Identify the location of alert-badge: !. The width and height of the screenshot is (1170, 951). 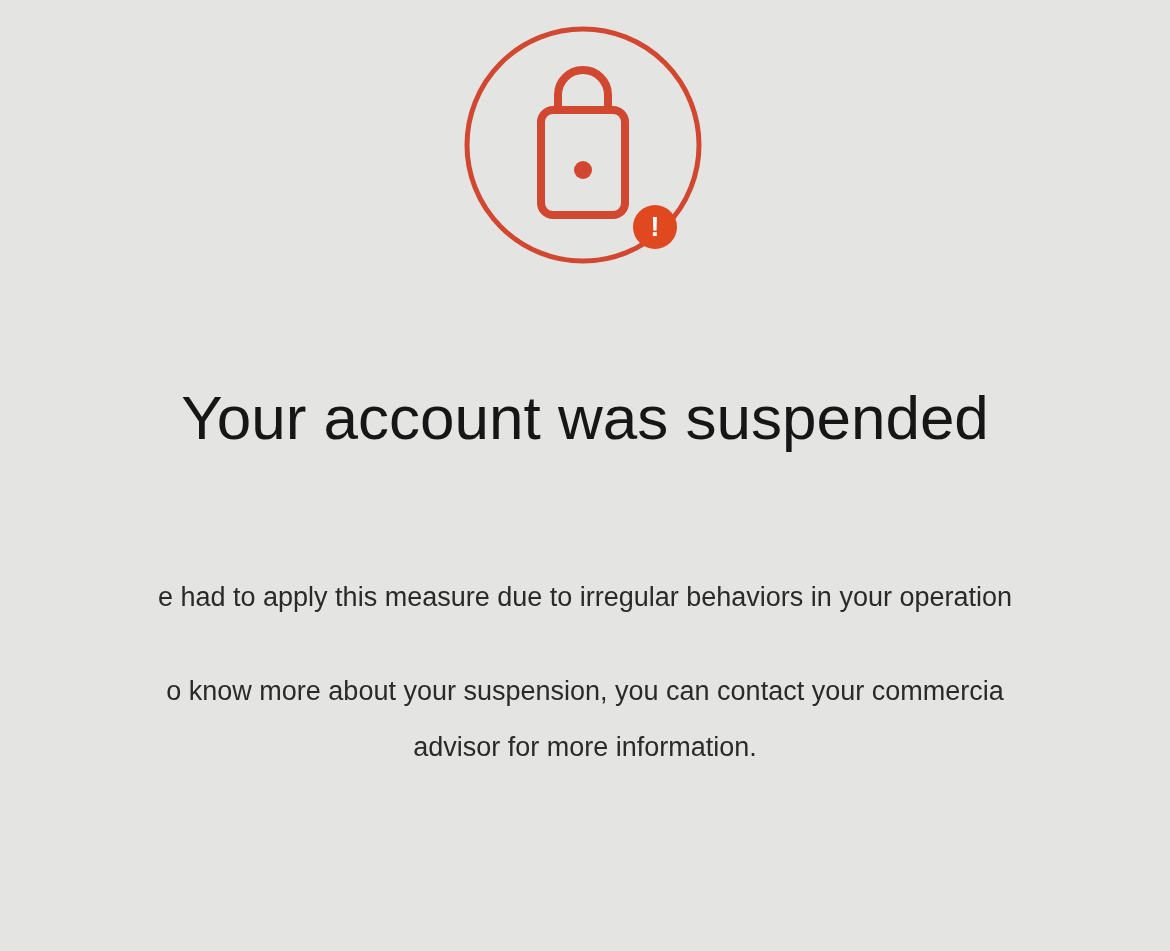
(655, 227).